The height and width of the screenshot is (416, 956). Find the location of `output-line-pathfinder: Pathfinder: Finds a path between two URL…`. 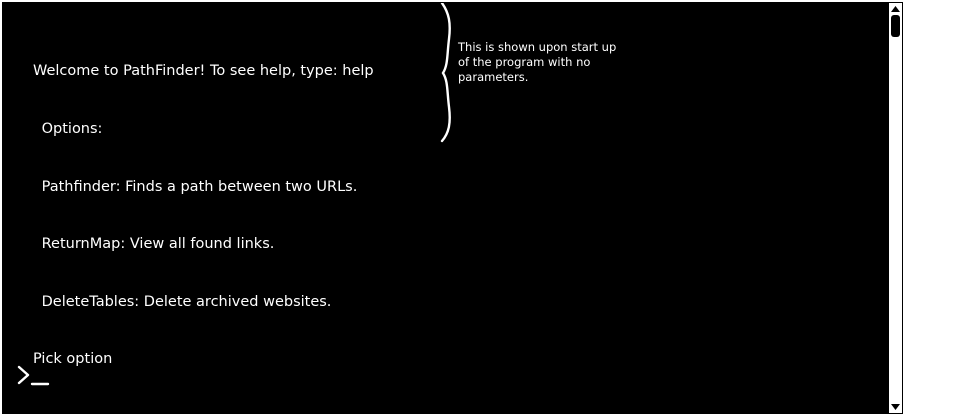

output-line-pathfinder: Pathfinder: Finds a path between two URL… is located at coordinates (197, 186).